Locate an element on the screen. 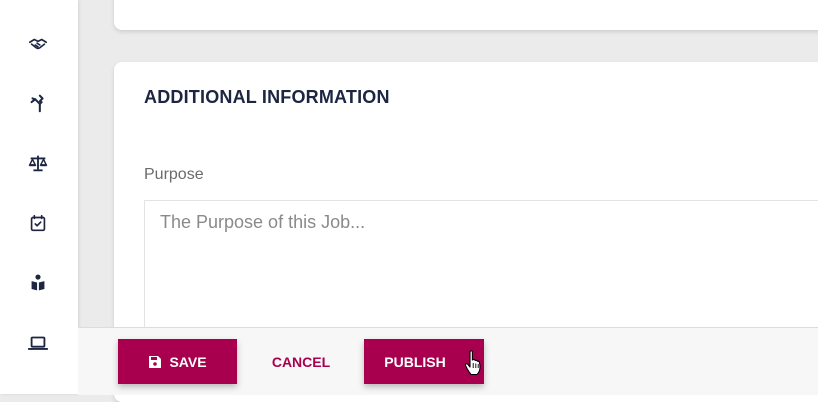  laptop-icon is located at coordinates (38, 343).